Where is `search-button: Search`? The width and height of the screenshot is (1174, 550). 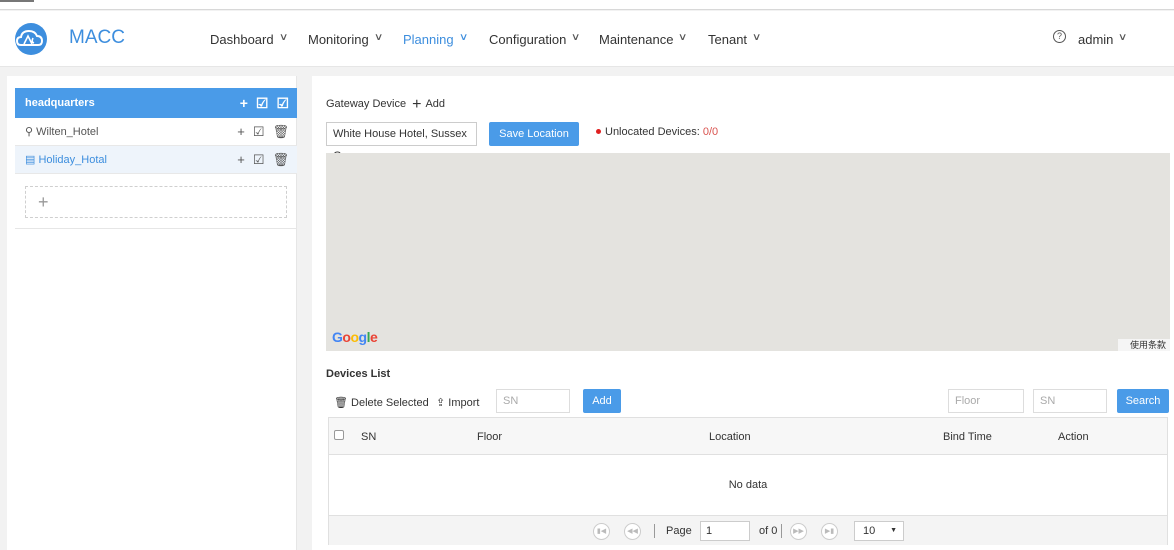
search-button: Search is located at coordinates (1143, 401).